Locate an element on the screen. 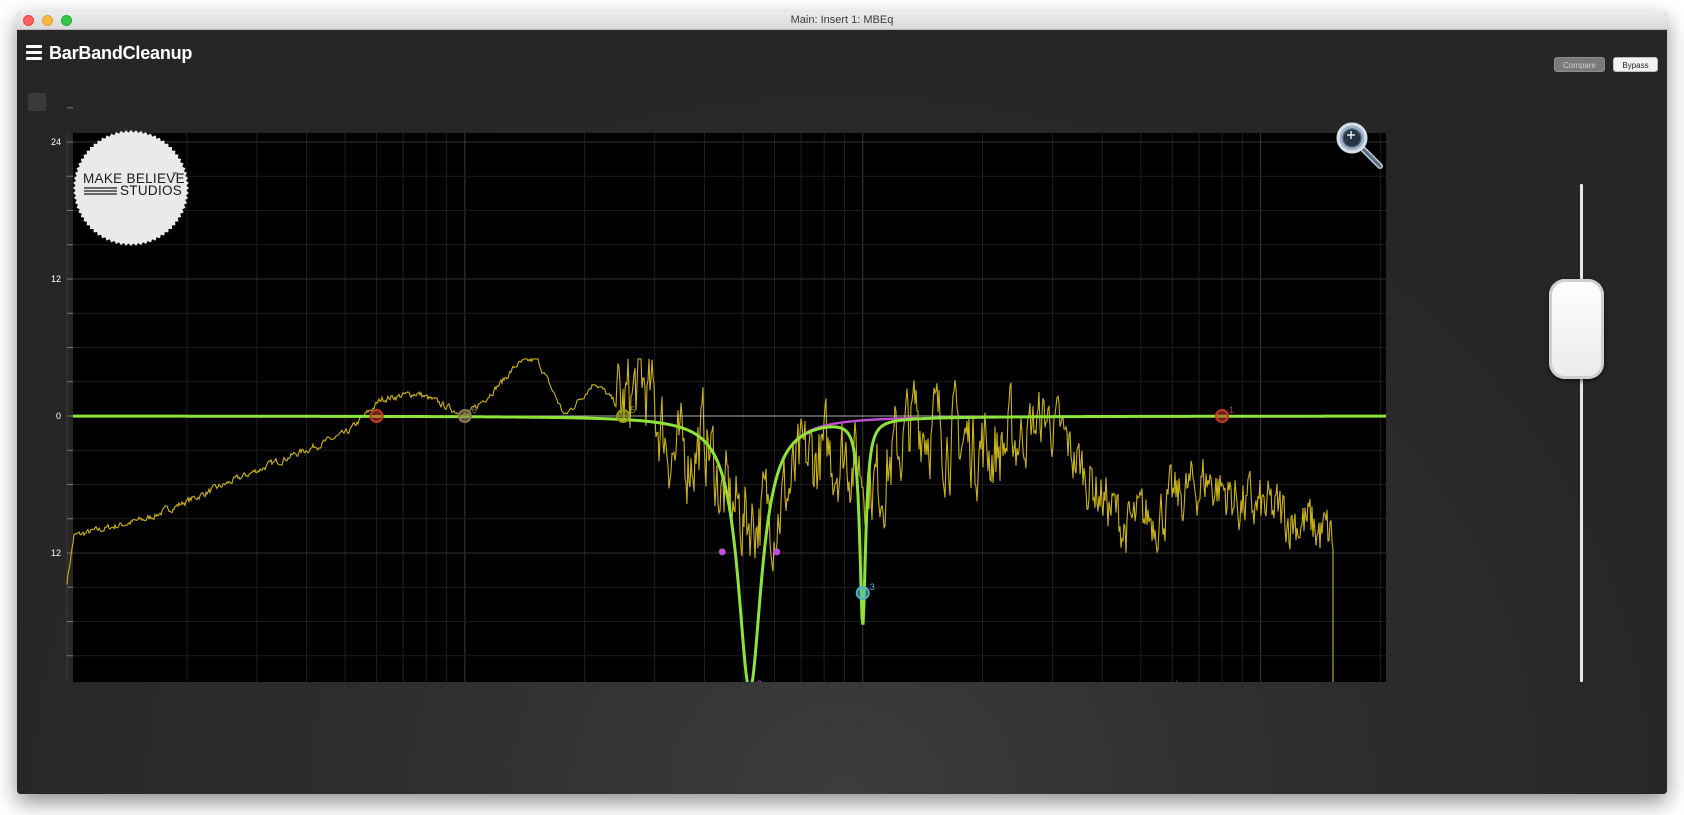 The width and height of the screenshot is (1684, 815). compare-button: Compare is located at coordinates (1579, 64).